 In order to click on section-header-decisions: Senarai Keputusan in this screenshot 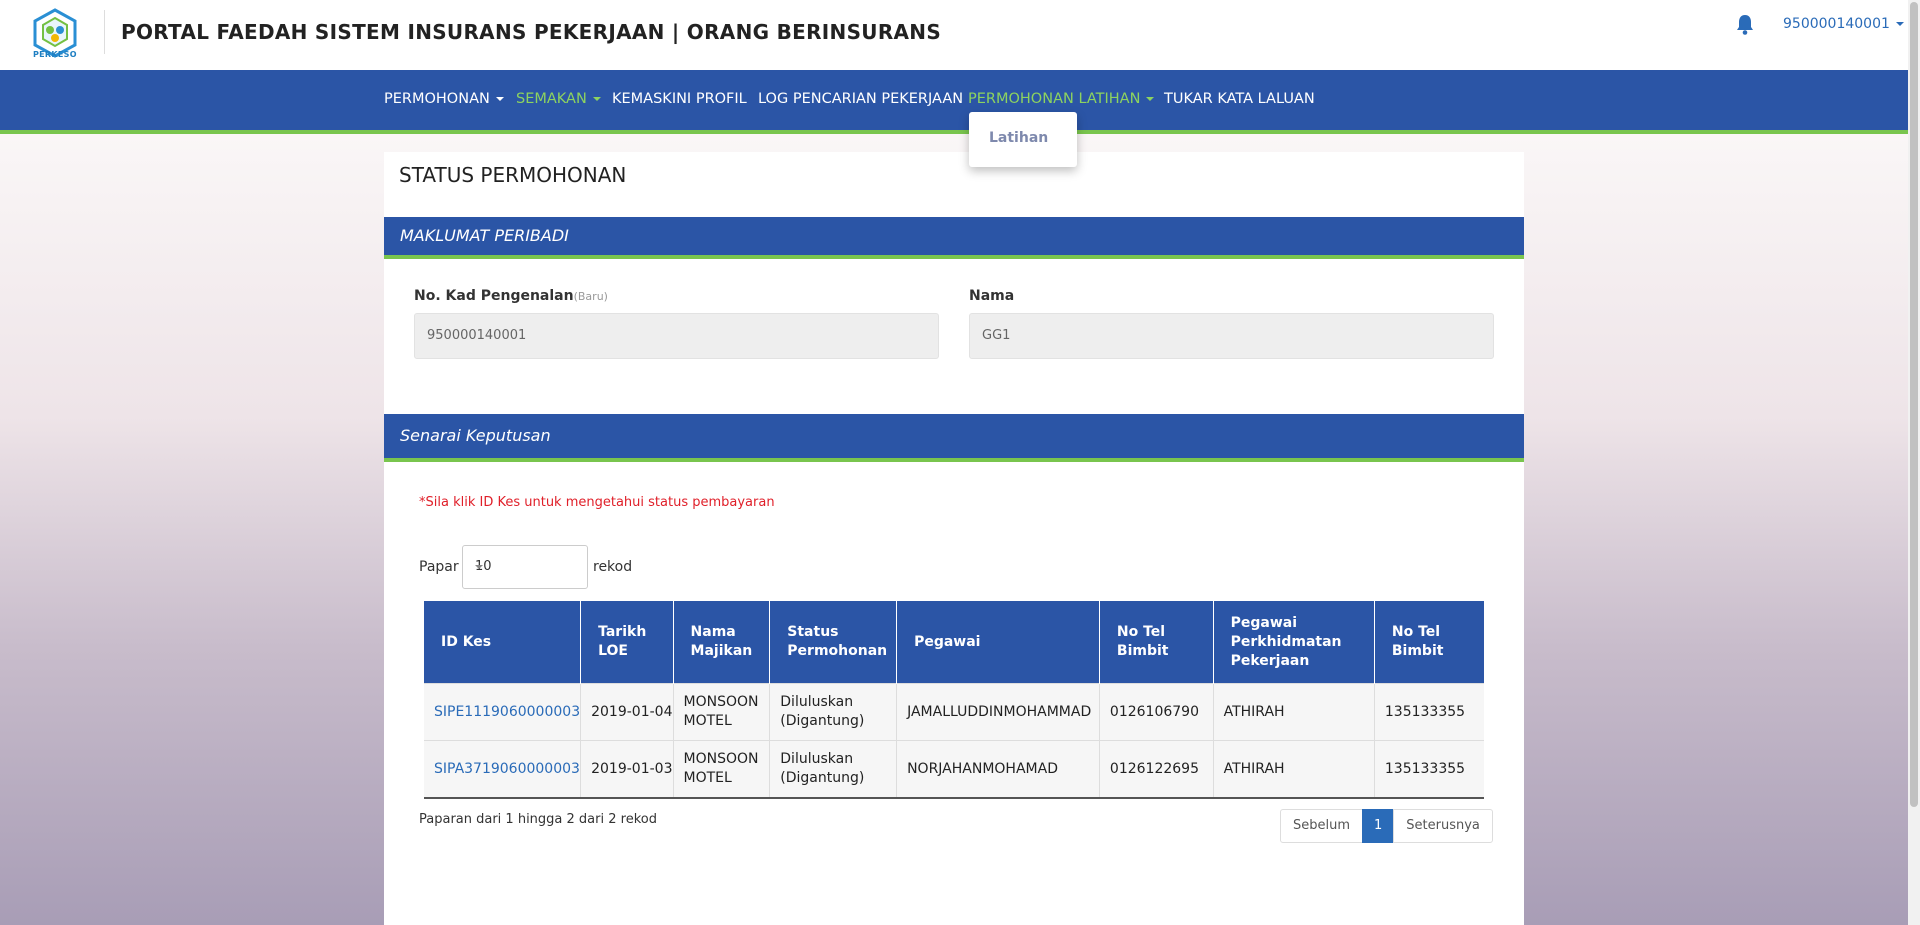, I will do `click(954, 438)`.